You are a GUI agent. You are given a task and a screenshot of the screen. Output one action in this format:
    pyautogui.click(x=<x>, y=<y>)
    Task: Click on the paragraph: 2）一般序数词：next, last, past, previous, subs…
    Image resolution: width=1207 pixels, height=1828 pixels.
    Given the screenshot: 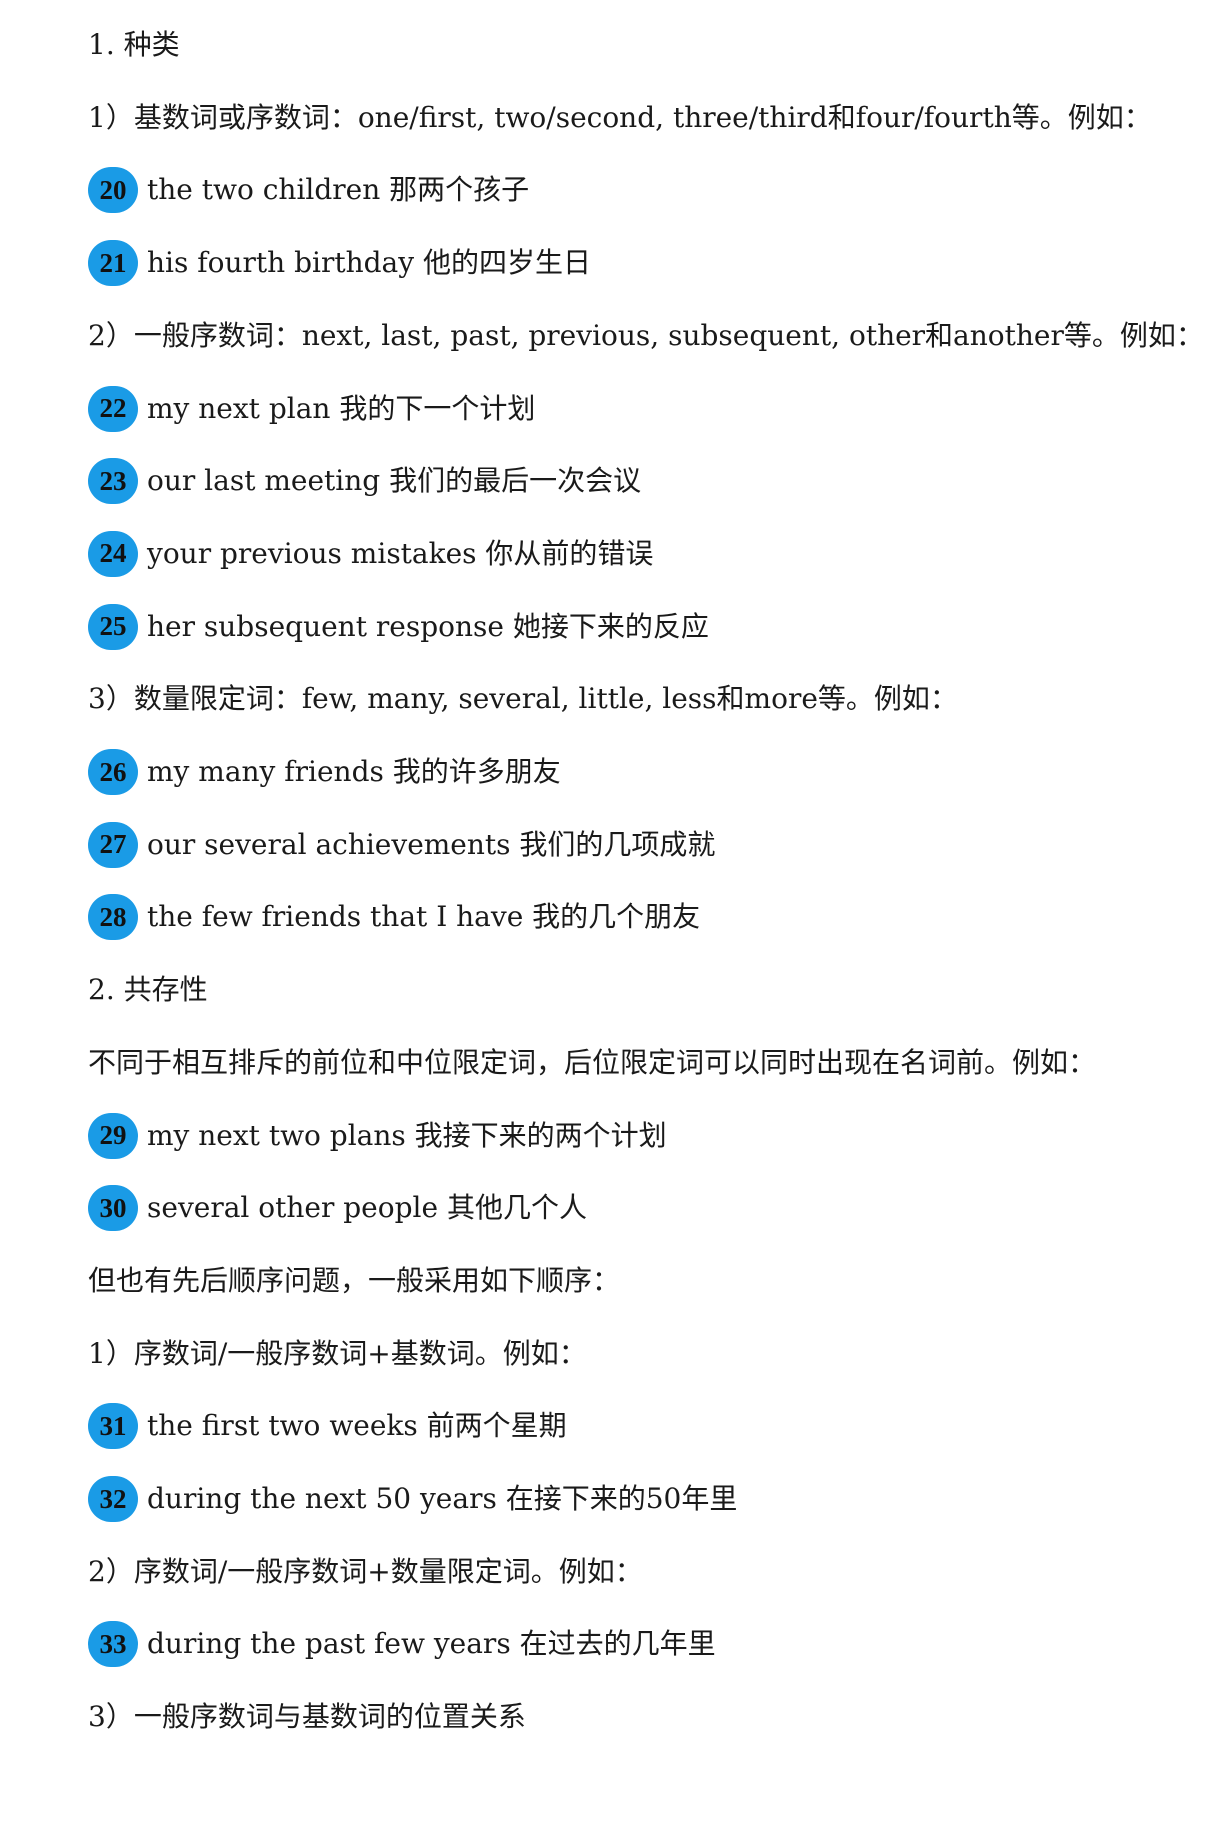 What is the action you would take?
    pyautogui.click(x=646, y=336)
    